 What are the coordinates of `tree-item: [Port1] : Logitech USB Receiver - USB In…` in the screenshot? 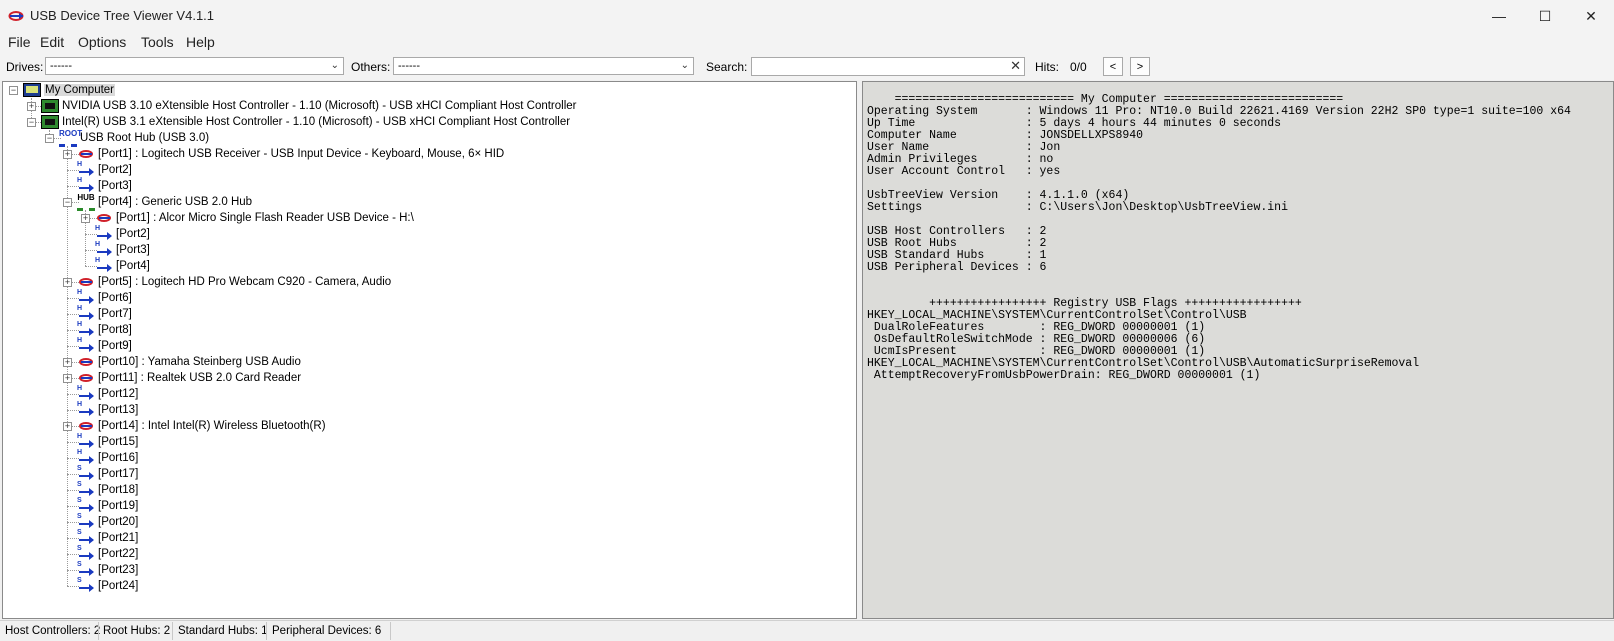 It's located at (290, 154).